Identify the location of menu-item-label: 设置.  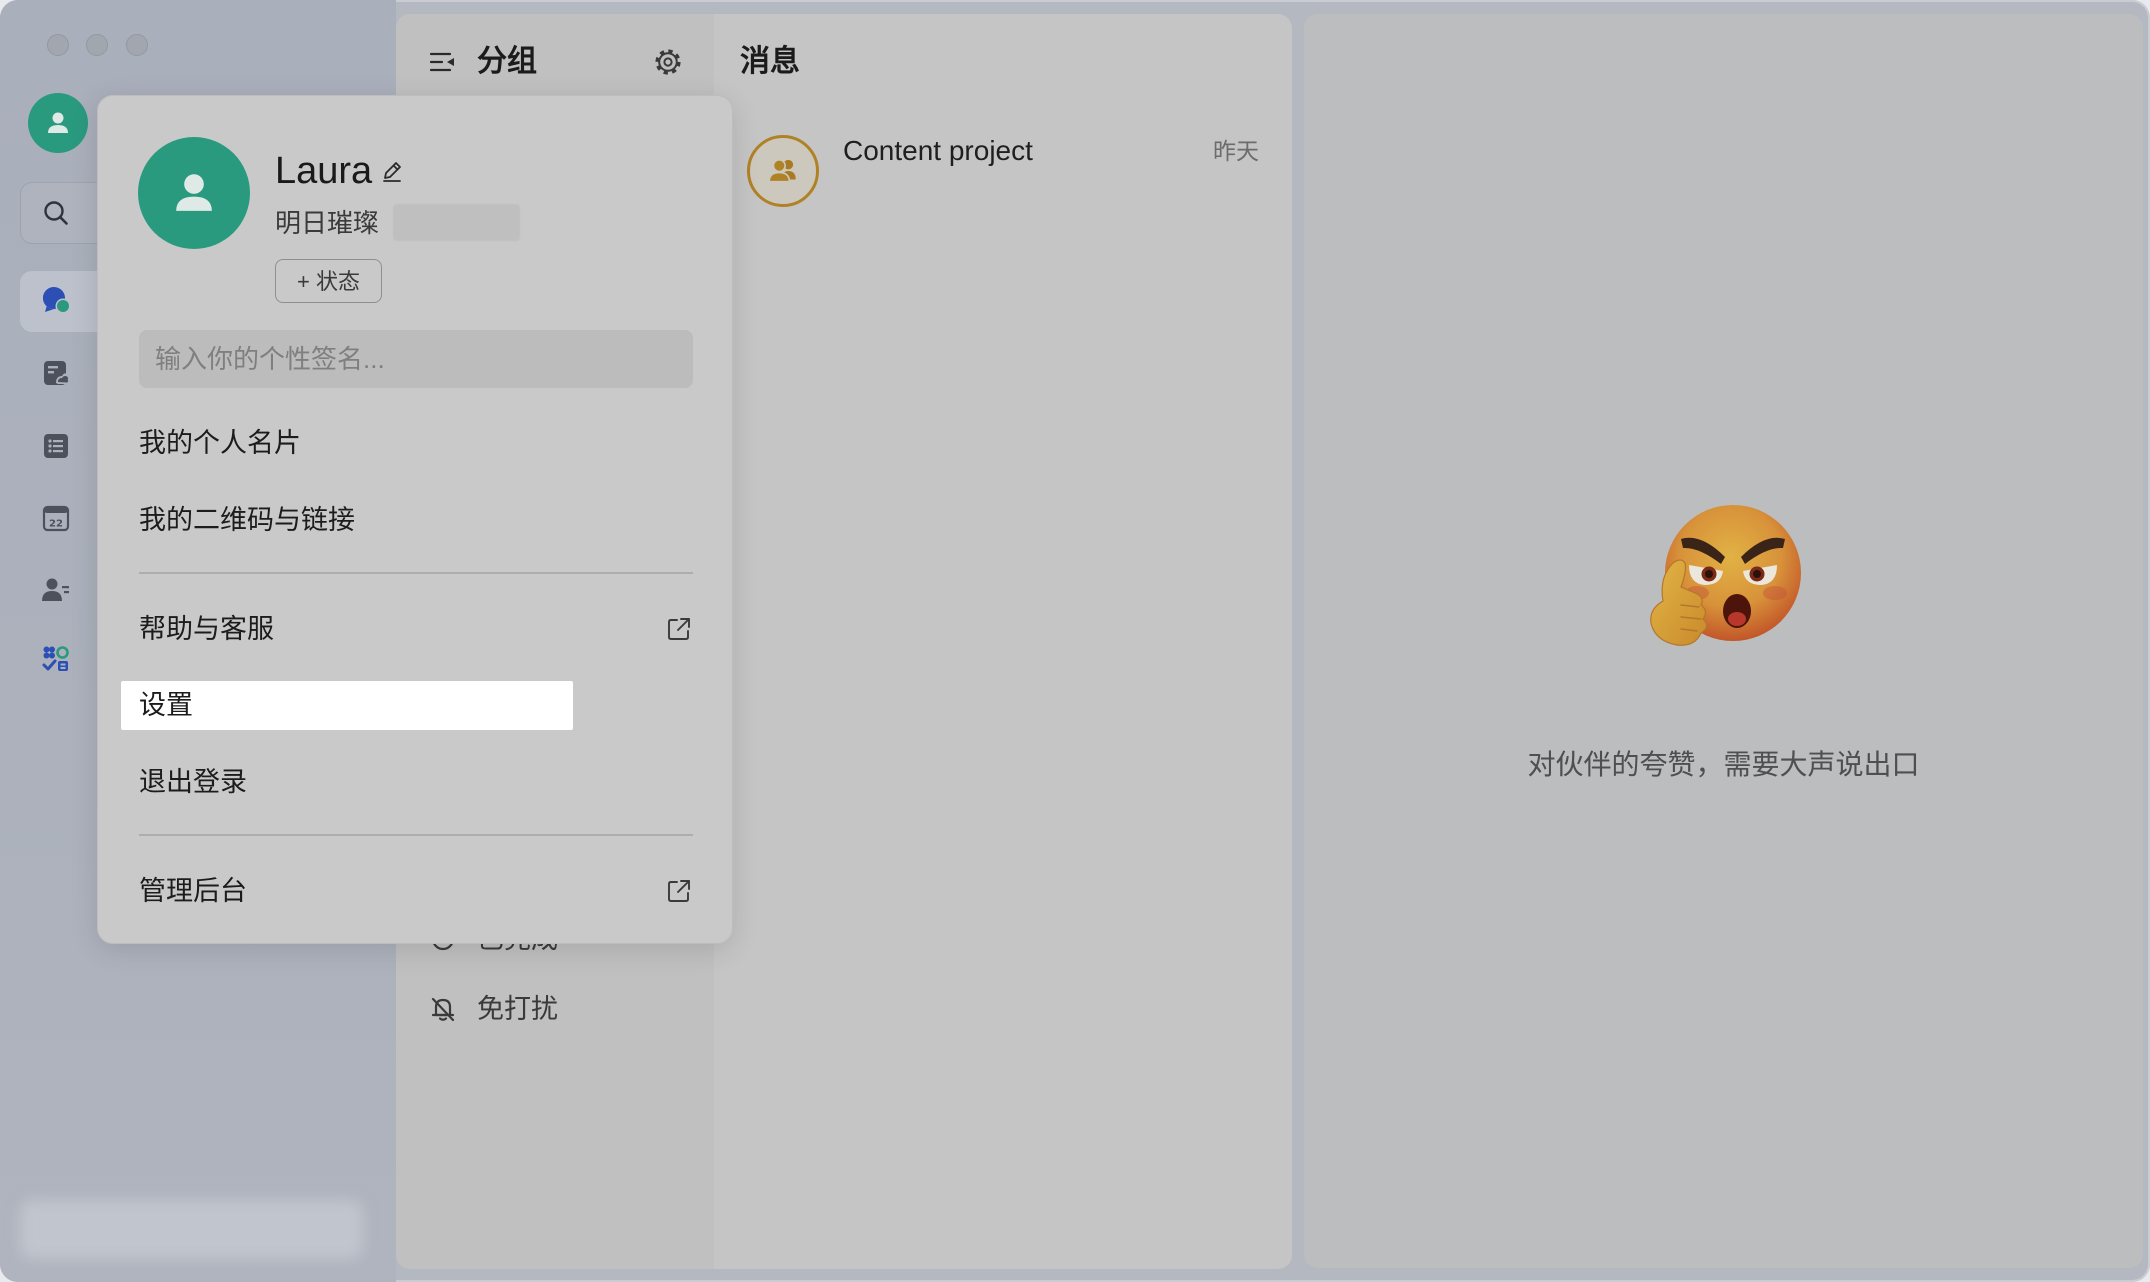
(166, 705).